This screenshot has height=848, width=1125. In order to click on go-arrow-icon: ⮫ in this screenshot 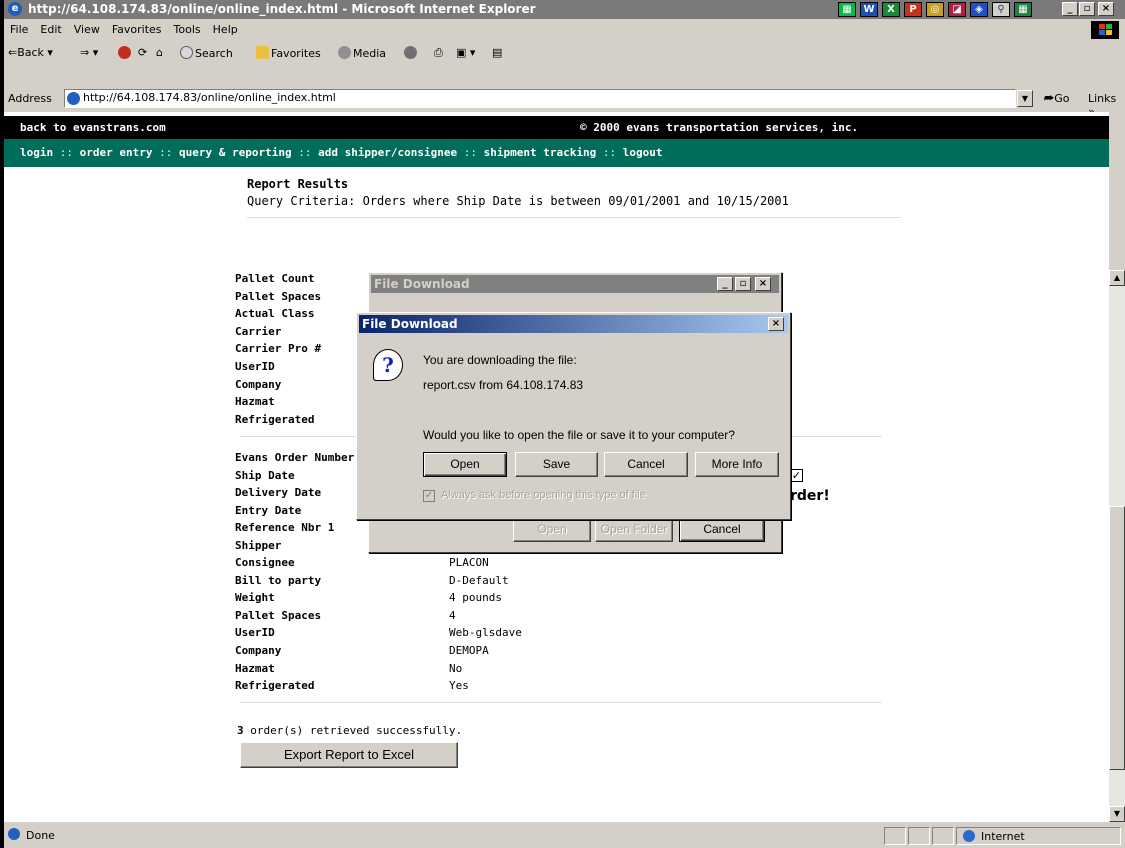, I will do `click(1049, 98)`.